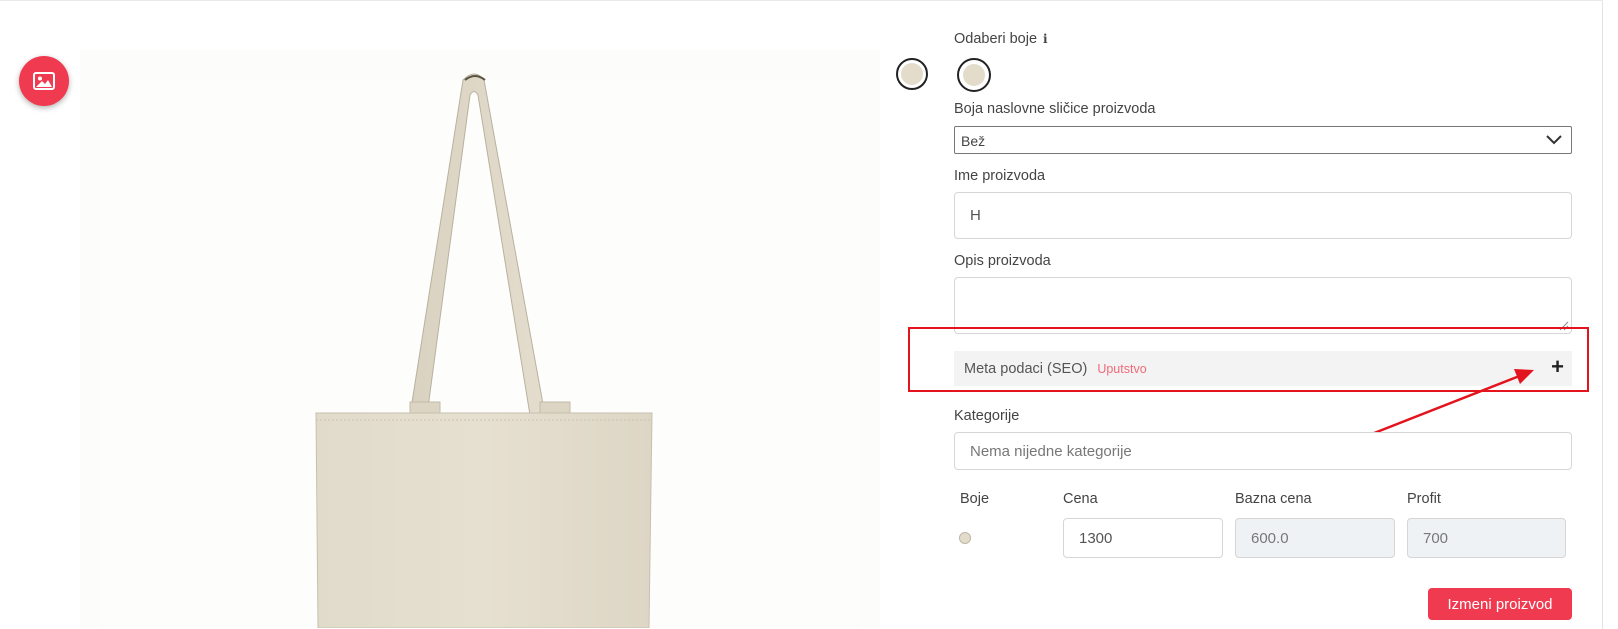 The height and width of the screenshot is (629, 1618). I want to click on categories-placeholder: Nema nijedne kategorije, so click(1051, 451).